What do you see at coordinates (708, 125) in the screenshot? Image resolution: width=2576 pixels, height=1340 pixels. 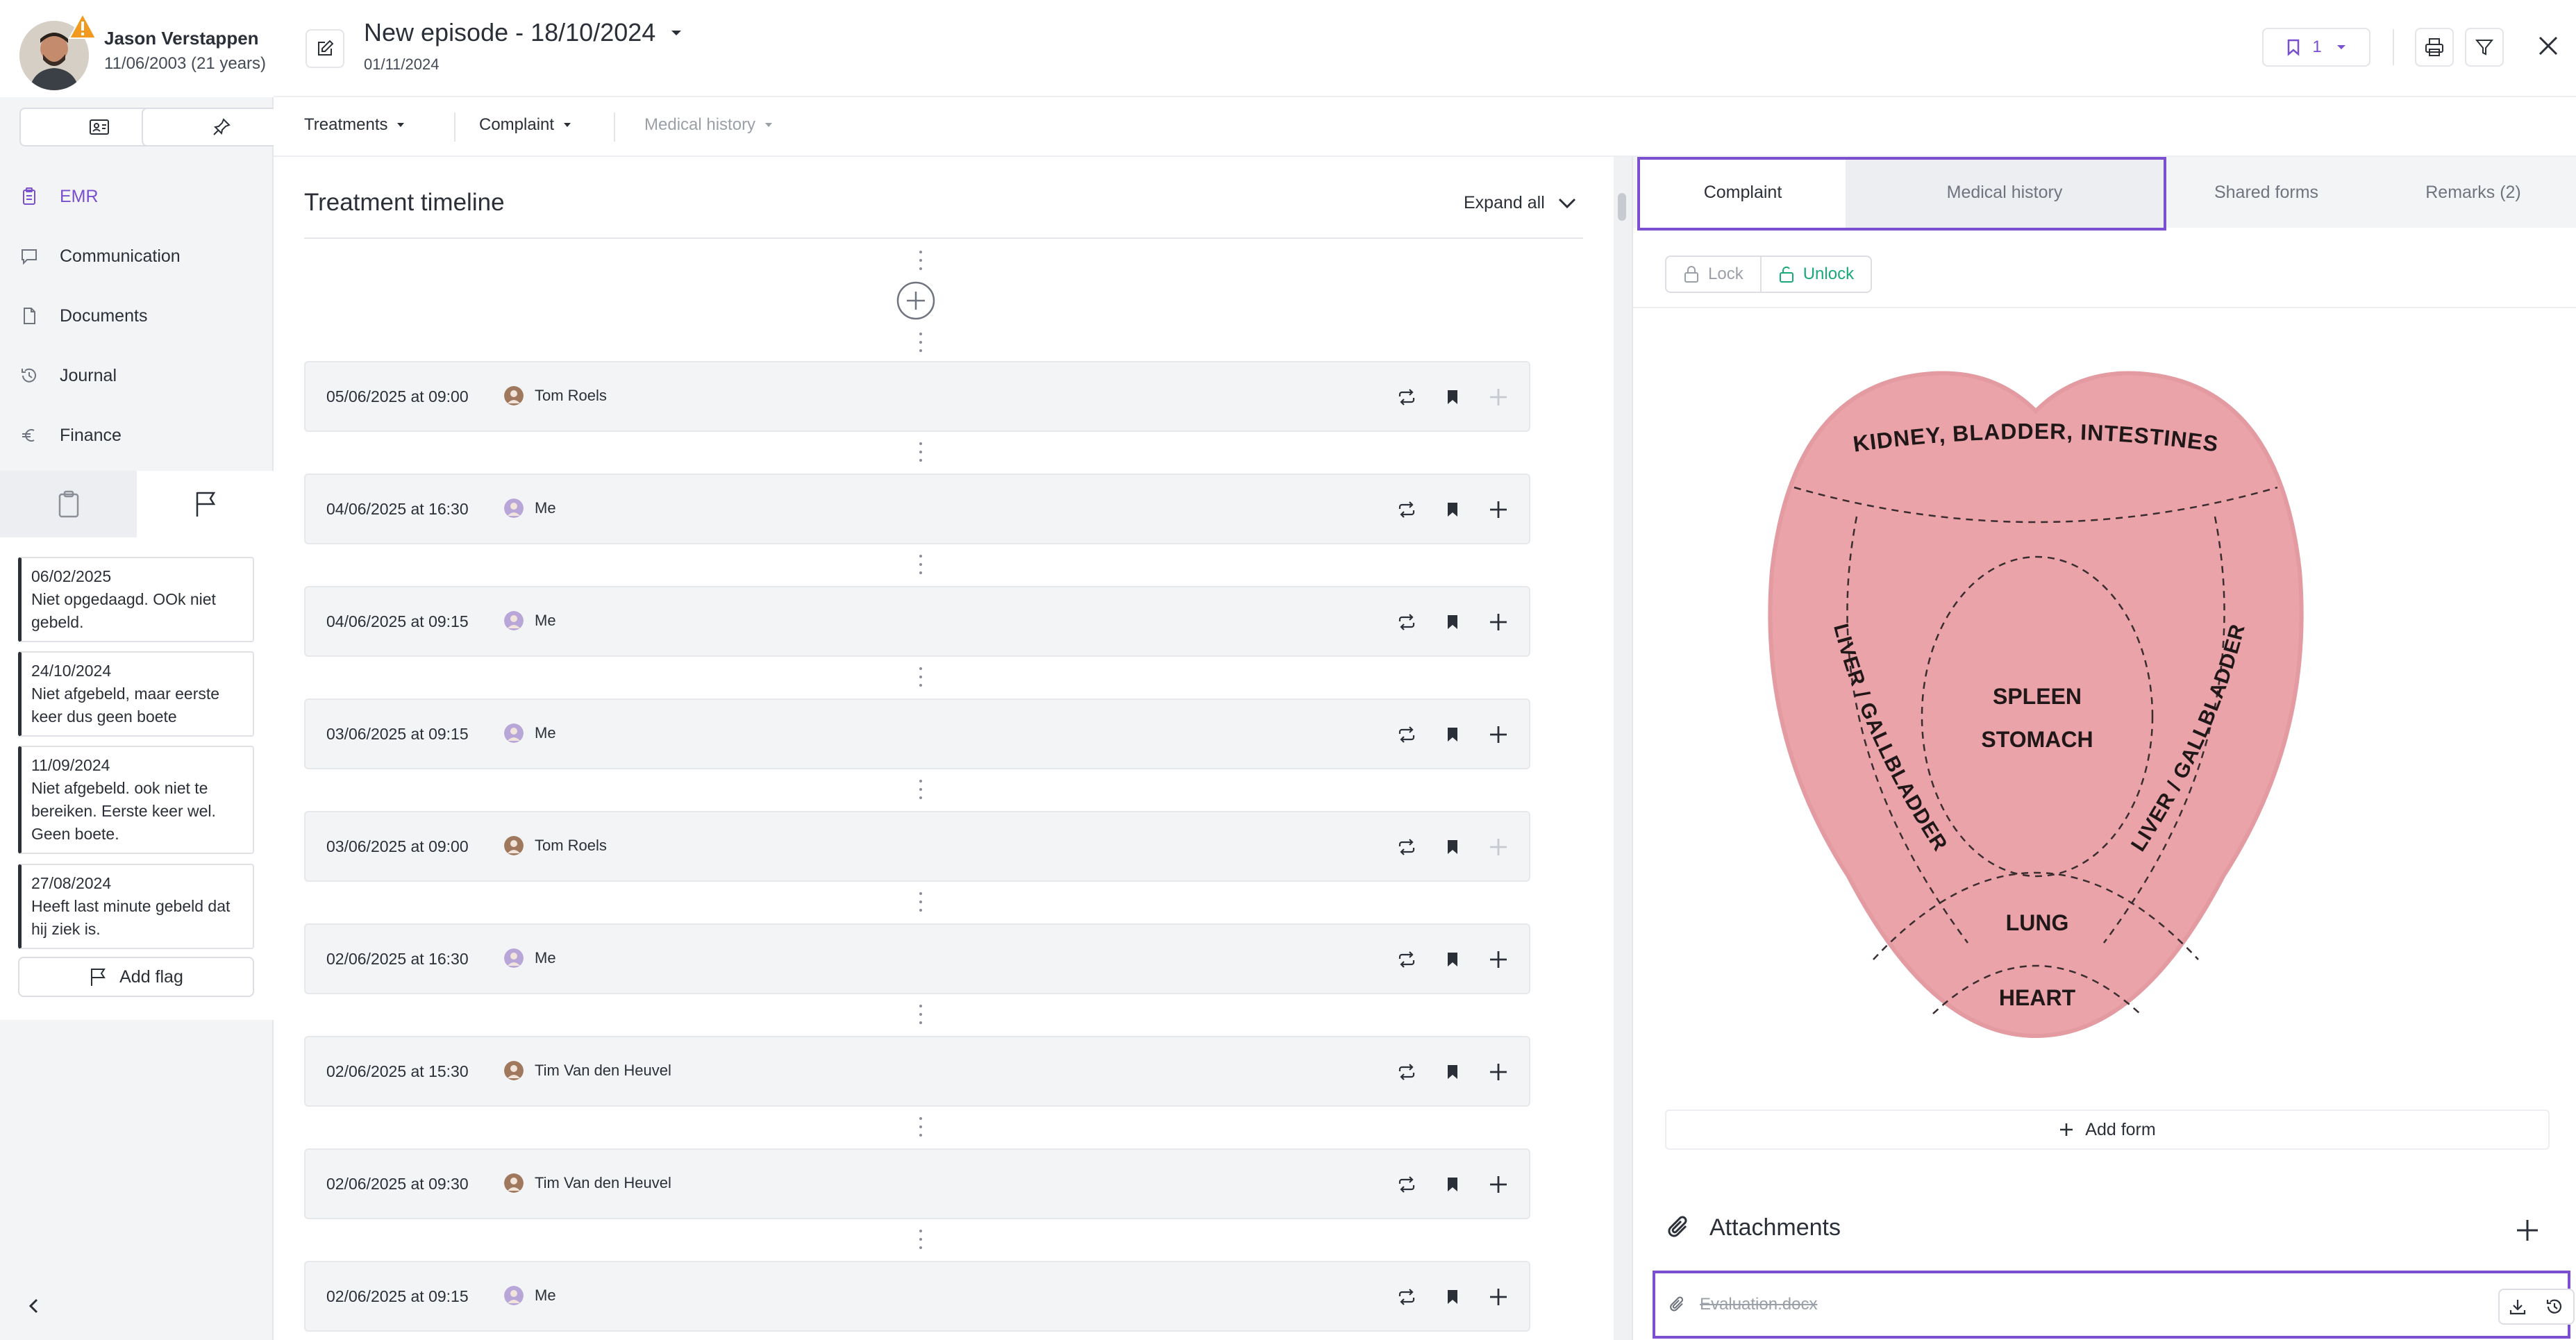 I see `medical-history-filter: Medical history` at bounding box center [708, 125].